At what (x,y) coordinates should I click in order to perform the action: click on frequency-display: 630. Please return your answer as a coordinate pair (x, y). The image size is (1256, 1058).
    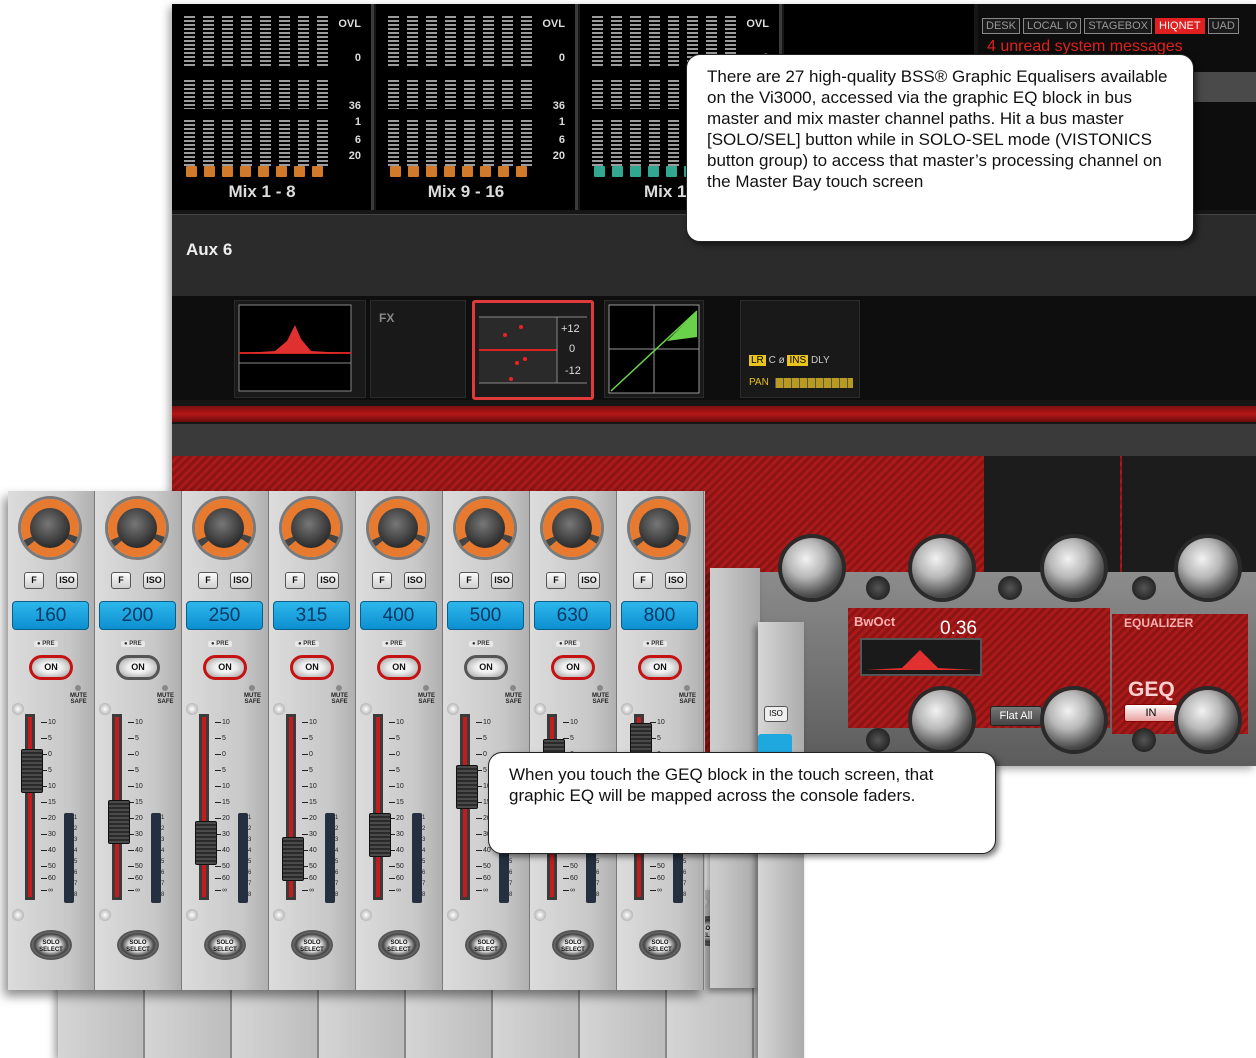
    Looking at the image, I should click on (572, 615).